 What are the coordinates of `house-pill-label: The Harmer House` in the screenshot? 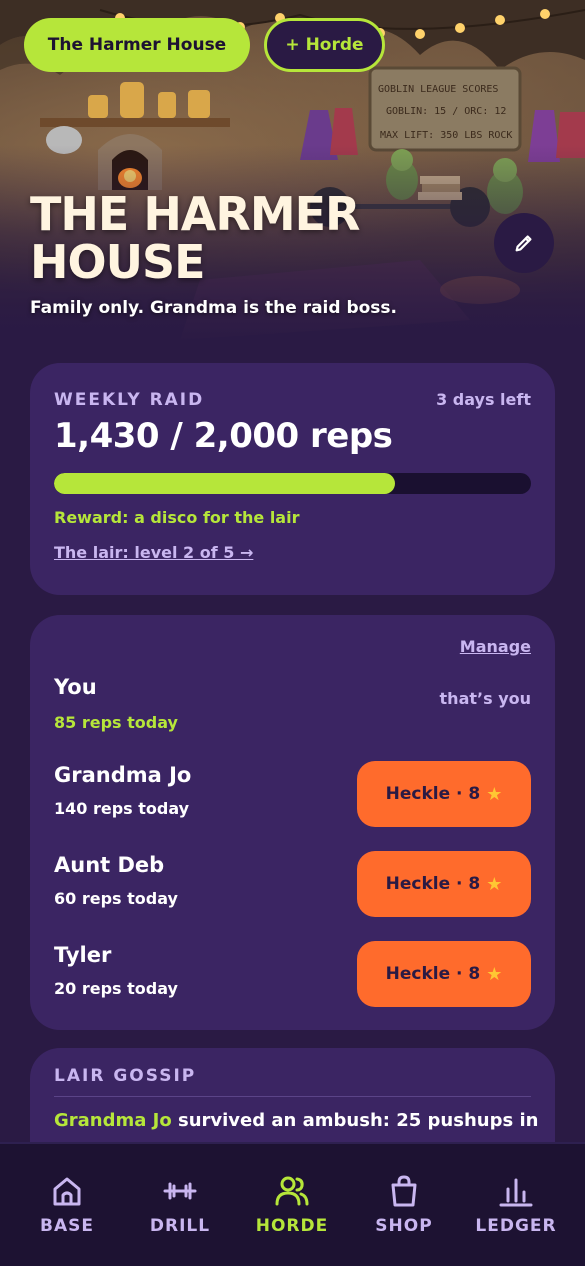 It's located at (137, 45).